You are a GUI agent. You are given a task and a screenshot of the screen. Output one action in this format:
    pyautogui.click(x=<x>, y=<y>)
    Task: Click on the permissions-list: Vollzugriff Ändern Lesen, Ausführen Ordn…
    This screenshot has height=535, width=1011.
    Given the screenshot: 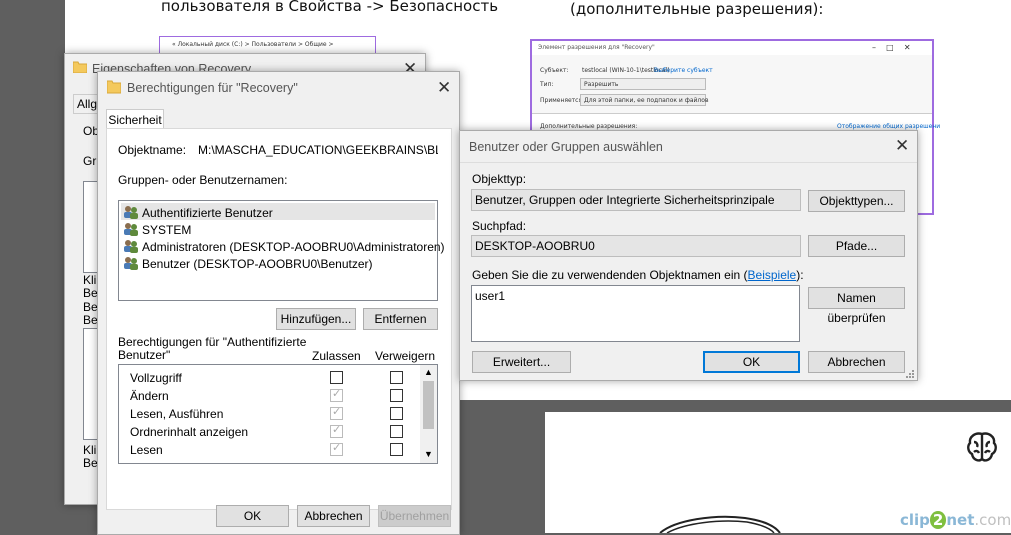 What is the action you would take?
    pyautogui.click(x=278, y=414)
    